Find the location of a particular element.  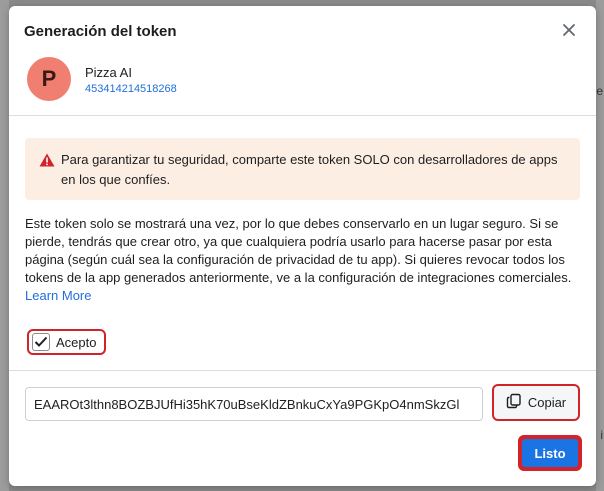

checkbox-box is located at coordinates (41, 342).